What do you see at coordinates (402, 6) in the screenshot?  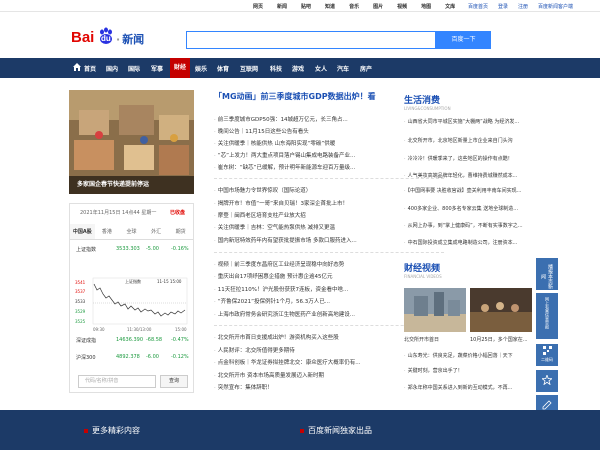 I see `link-video: 视频` at bounding box center [402, 6].